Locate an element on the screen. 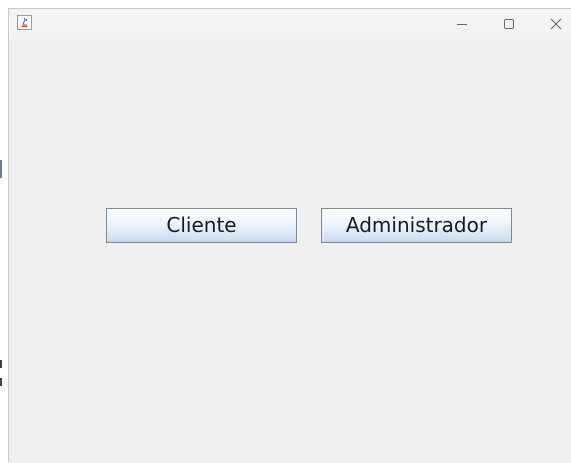 This screenshot has width=571, height=463. close-button is located at coordinates (552, 24).